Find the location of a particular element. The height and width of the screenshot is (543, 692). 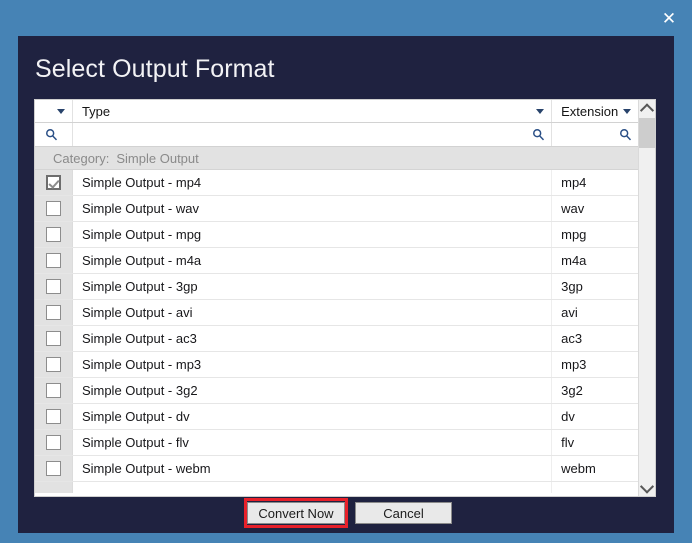

group-row-category: Category: Simple Output is located at coordinates (336, 158).